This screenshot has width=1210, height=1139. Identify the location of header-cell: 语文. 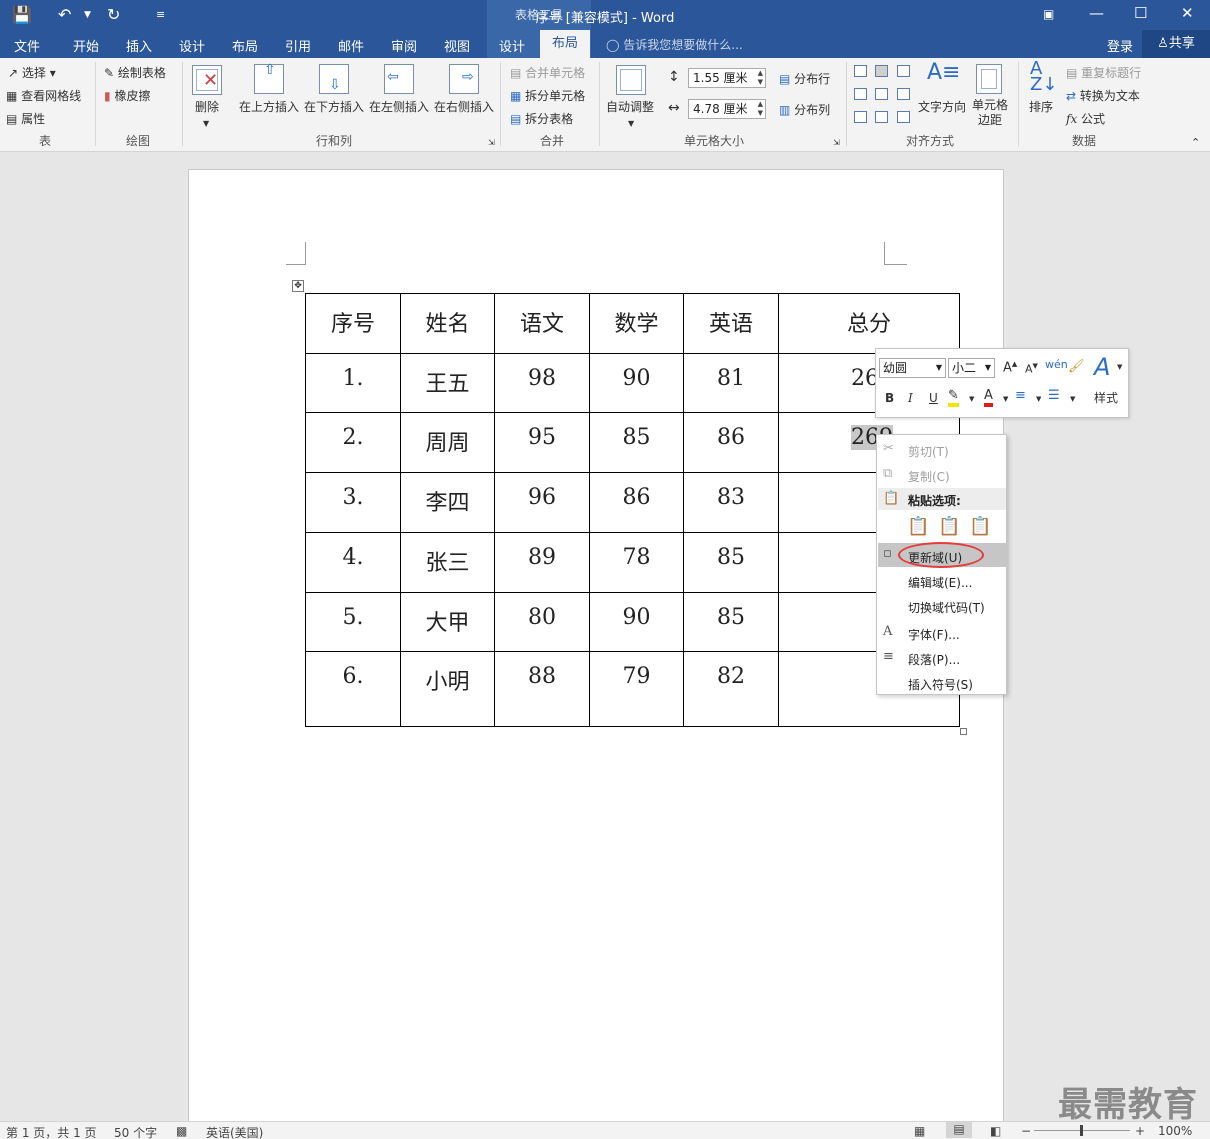
(542, 323).